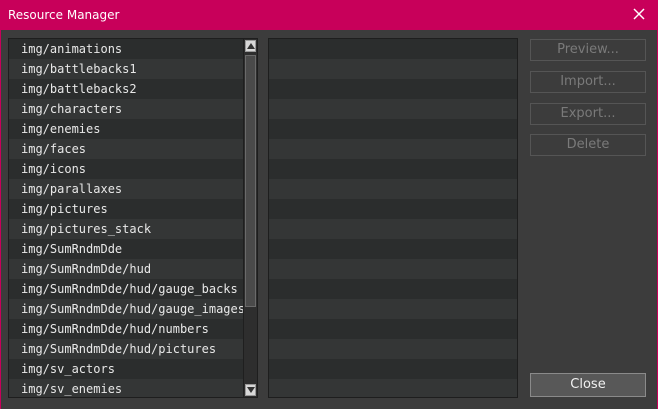 Image resolution: width=658 pixels, height=409 pixels. What do you see at coordinates (126, 109) in the screenshot?
I see `folder-list-item: img/characters` at bounding box center [126, 109].